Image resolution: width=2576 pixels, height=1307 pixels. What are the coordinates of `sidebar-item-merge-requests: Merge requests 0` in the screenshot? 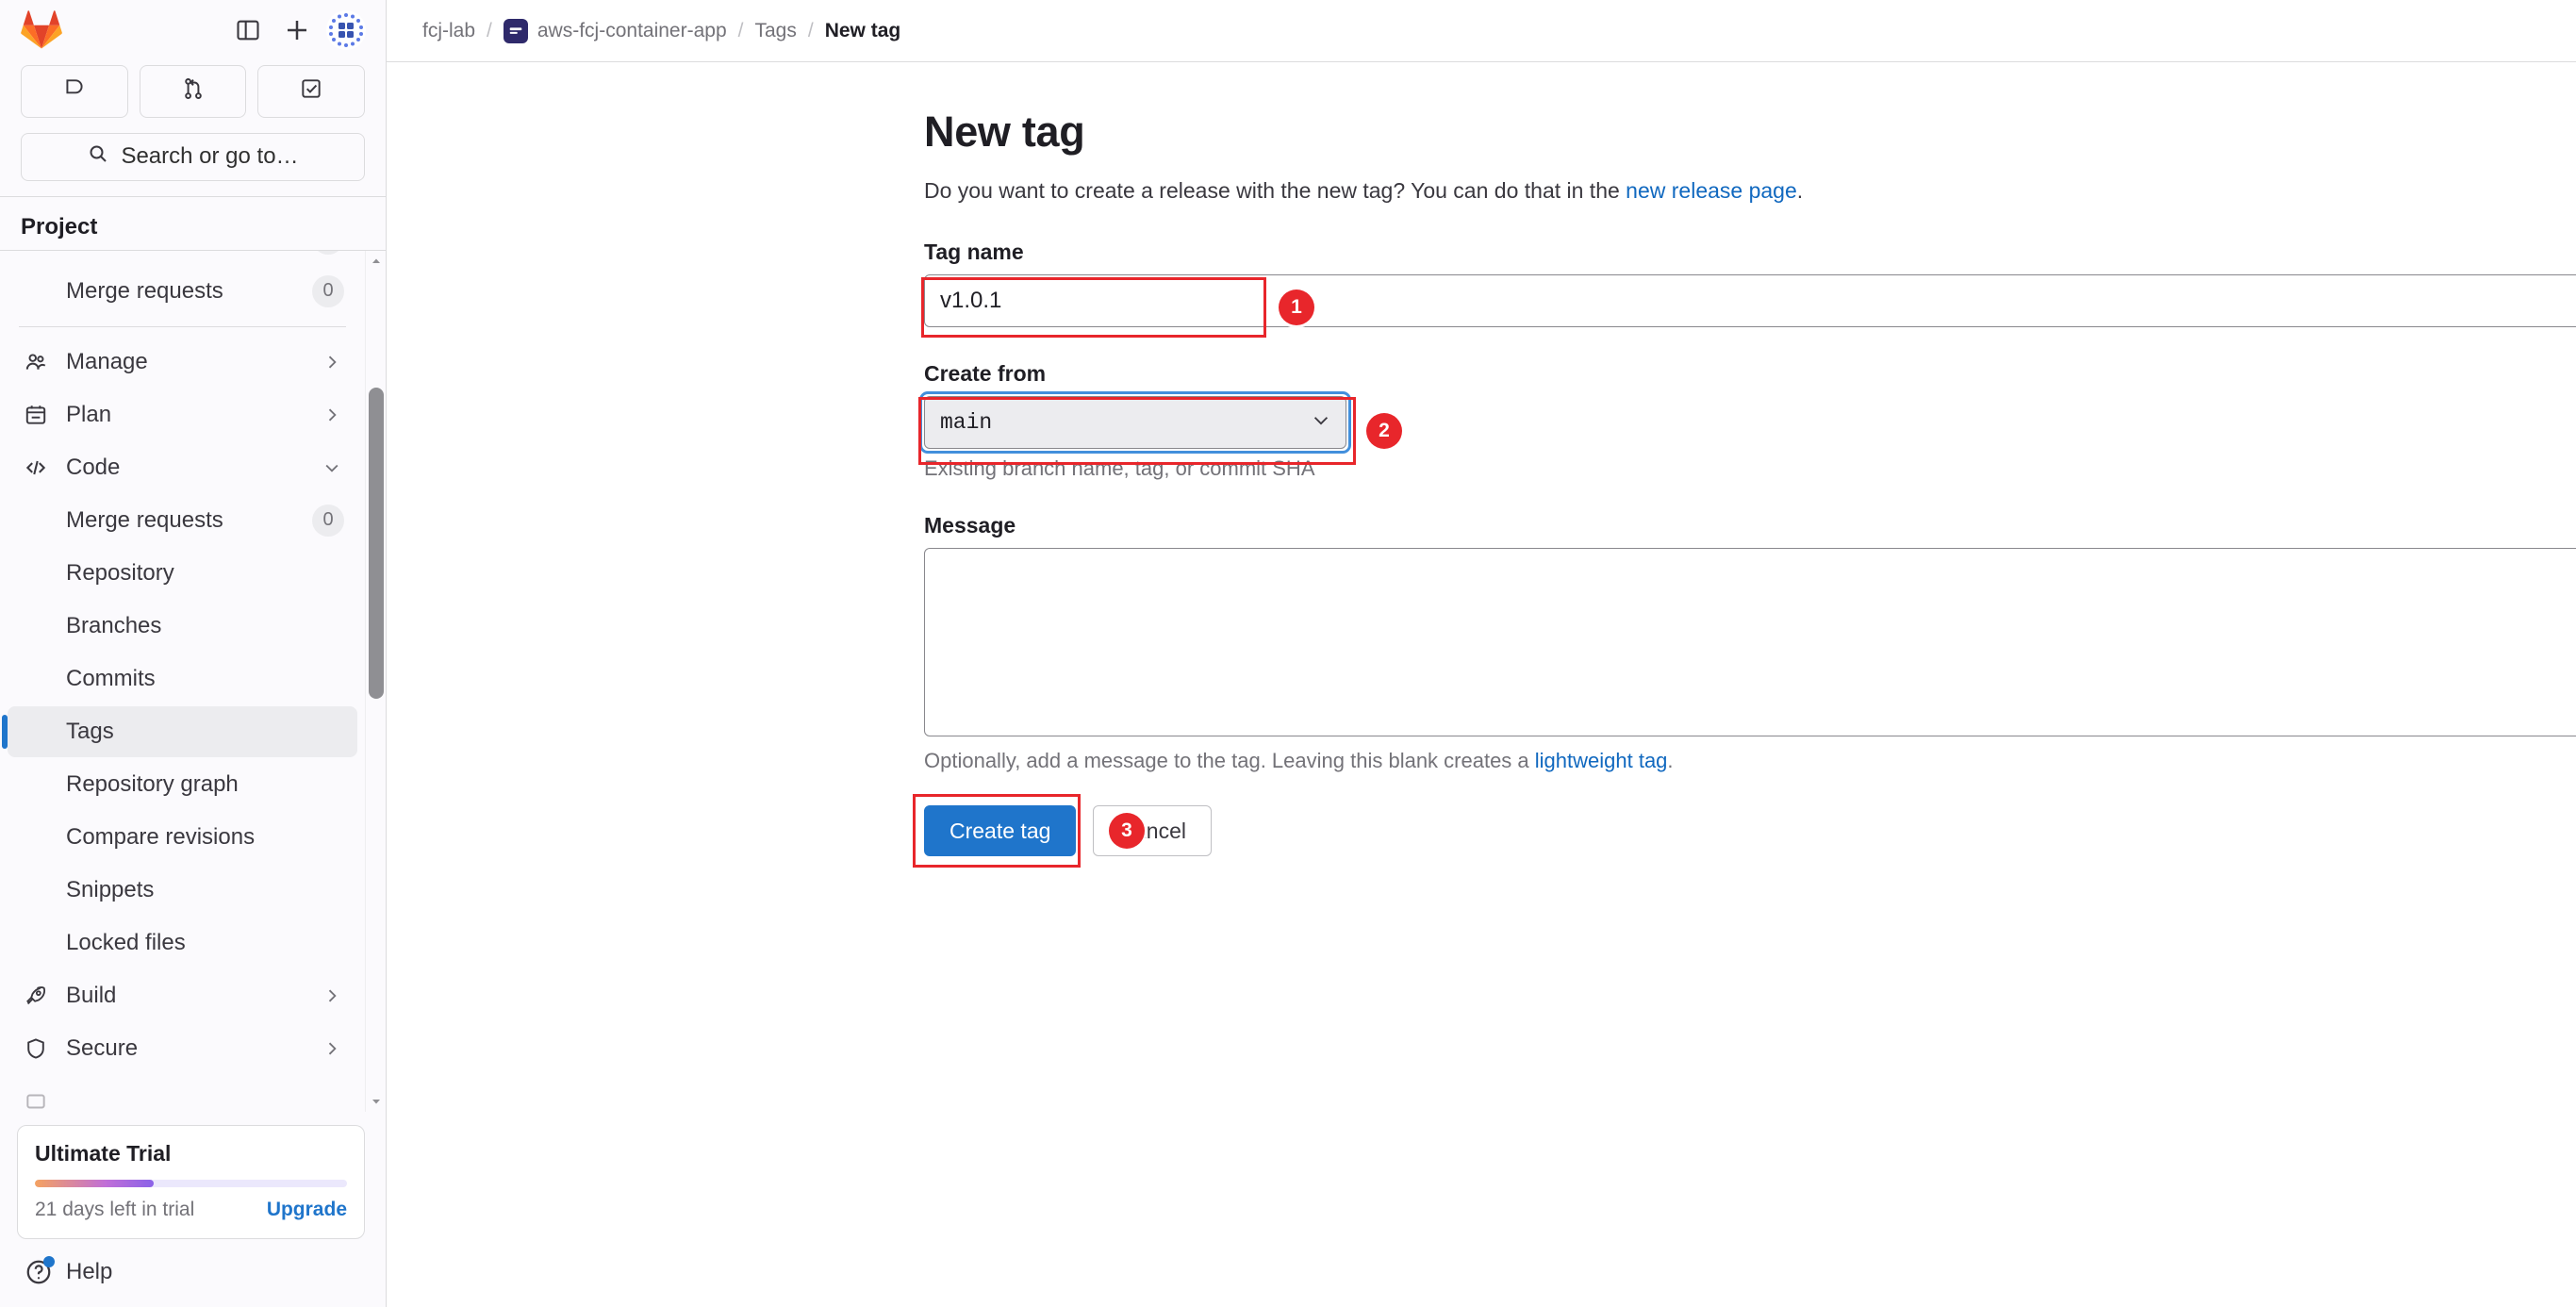 It's located at (182, 520).